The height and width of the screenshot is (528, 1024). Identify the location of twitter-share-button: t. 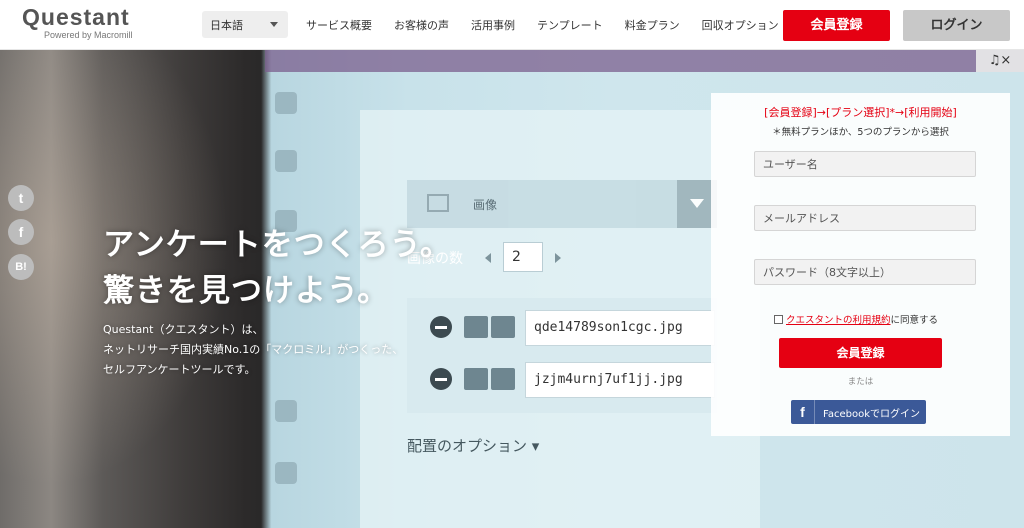
(21, 198).